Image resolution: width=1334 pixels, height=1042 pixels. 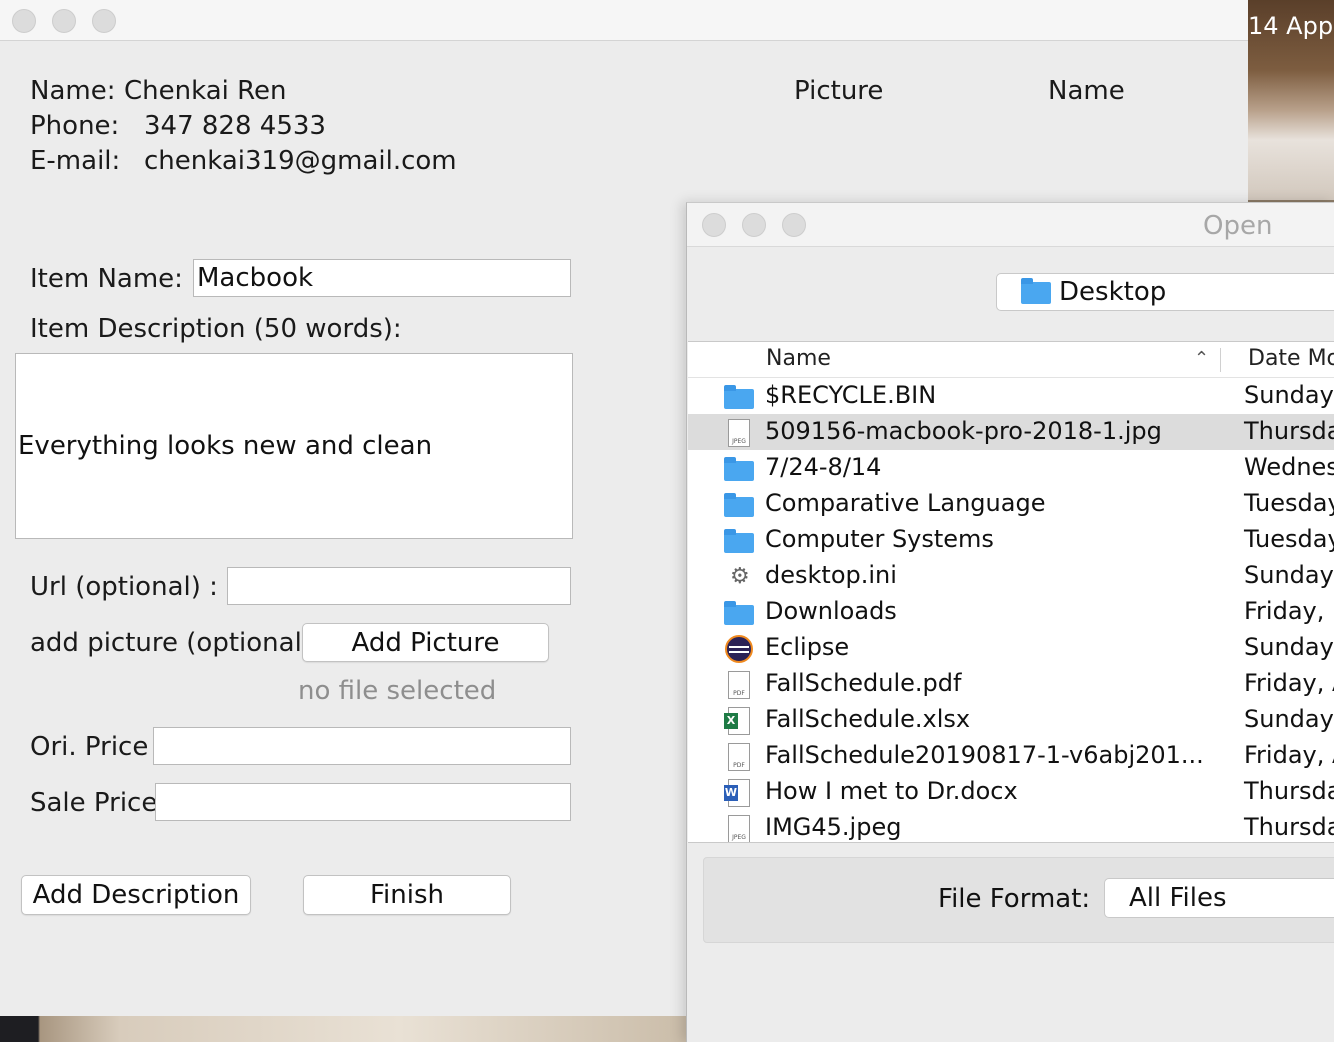 What do you see at coordinates (64, 21) in the screenshot?
I see `minimize-window-button` at bounding box center [64, 21].